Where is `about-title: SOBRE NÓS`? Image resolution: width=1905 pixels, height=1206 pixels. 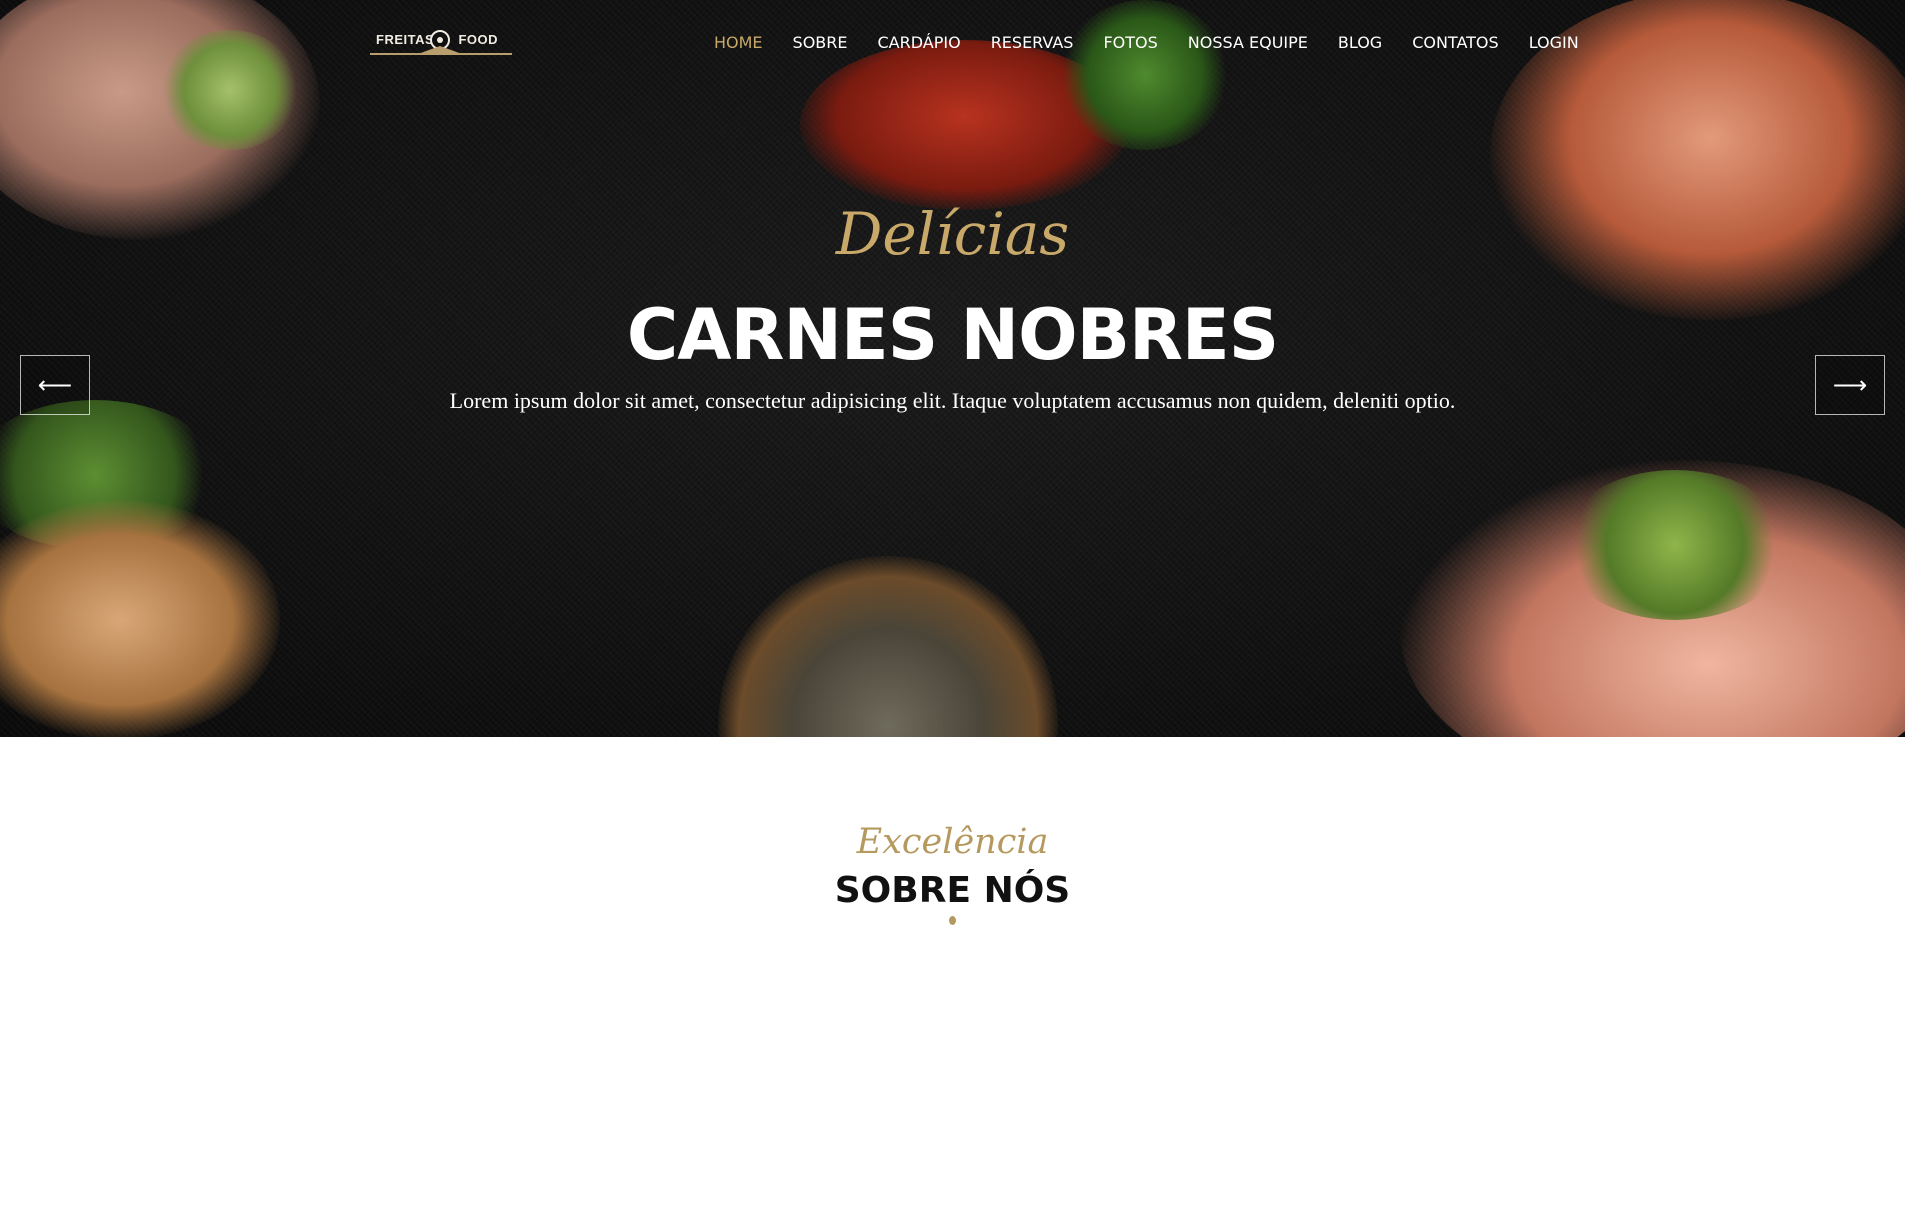
about-title: SOBRE NÓS is located at coordinates (952, 890).